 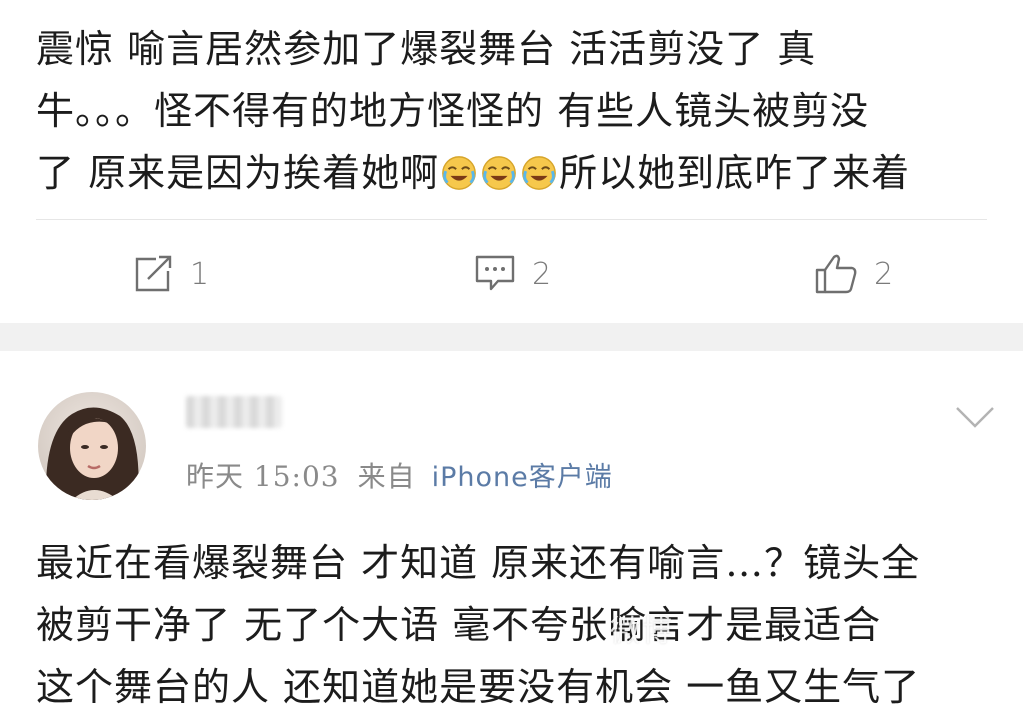 I want to click on avatar-photo-icon, so click(x=92, y=446).